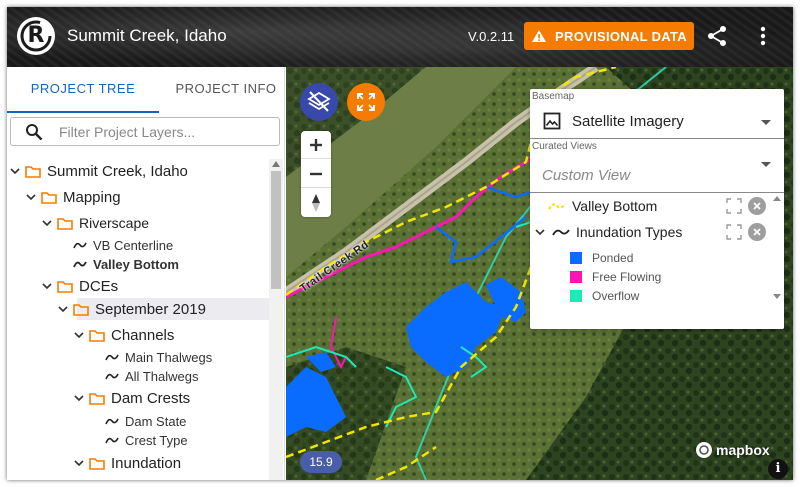  I want to click on tree-item-riverscape: Riverscape, so click(95, 223).